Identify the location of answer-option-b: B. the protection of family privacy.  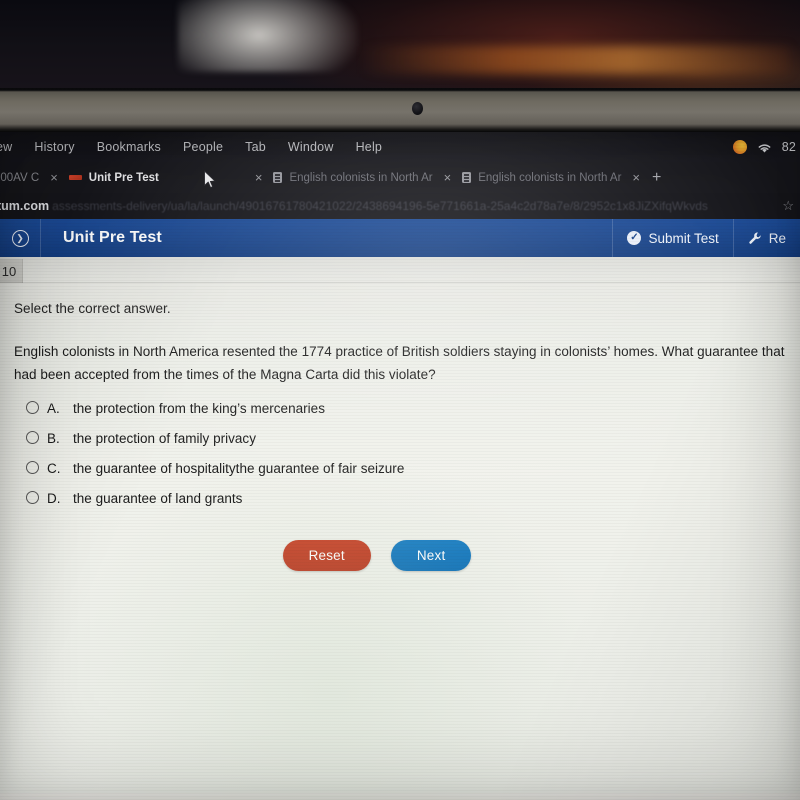
(406, 438).